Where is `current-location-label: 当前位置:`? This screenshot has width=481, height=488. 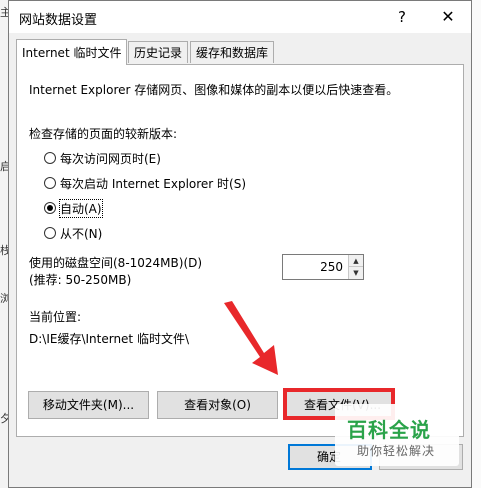
current-location-label: 当前位置: is located at coordinates (55, 317).